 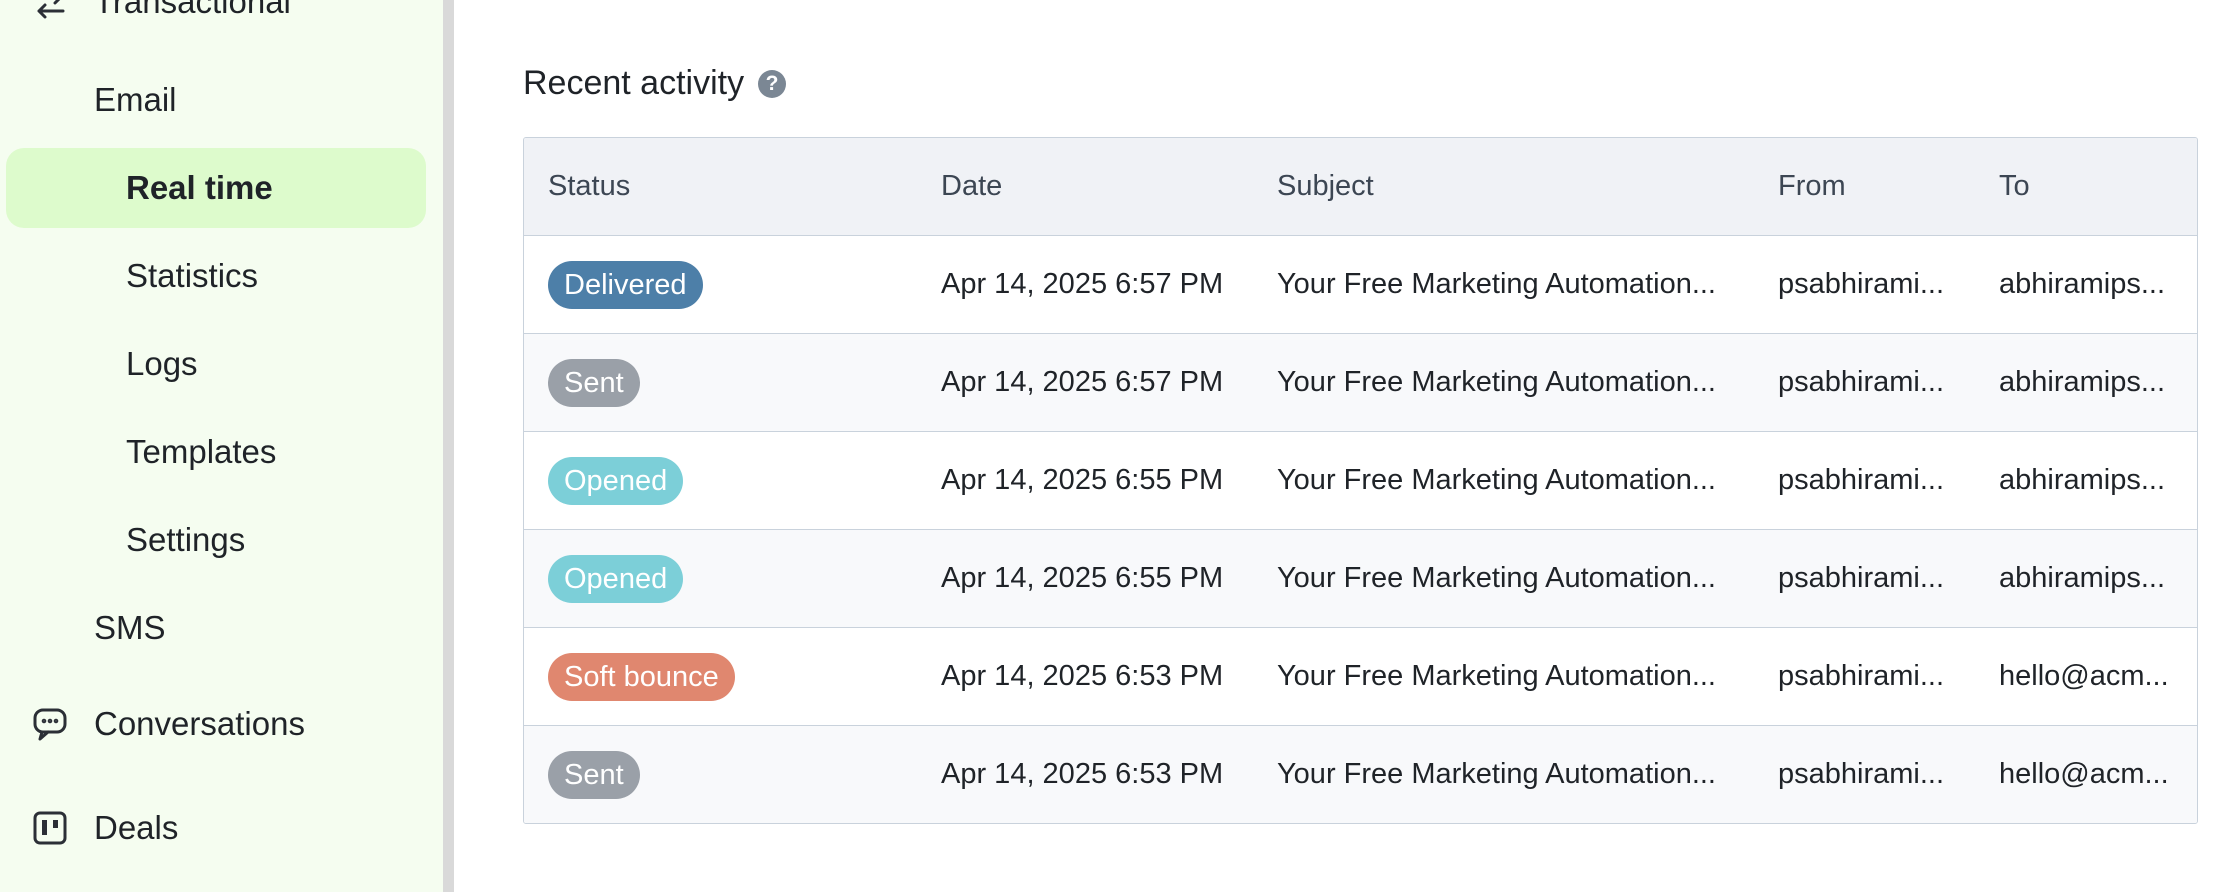 I want to click on status-badge: Delivered, so click(x=625, y=284).